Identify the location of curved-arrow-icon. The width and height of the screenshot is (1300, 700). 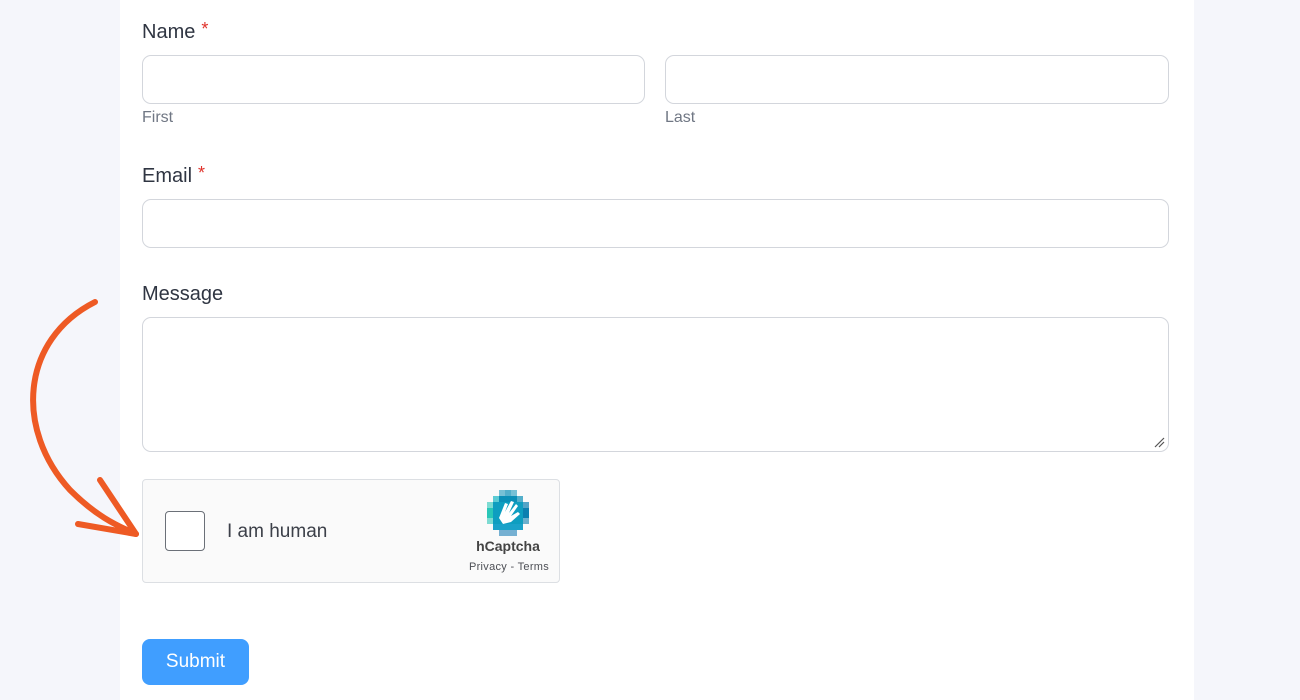
(84, 418).